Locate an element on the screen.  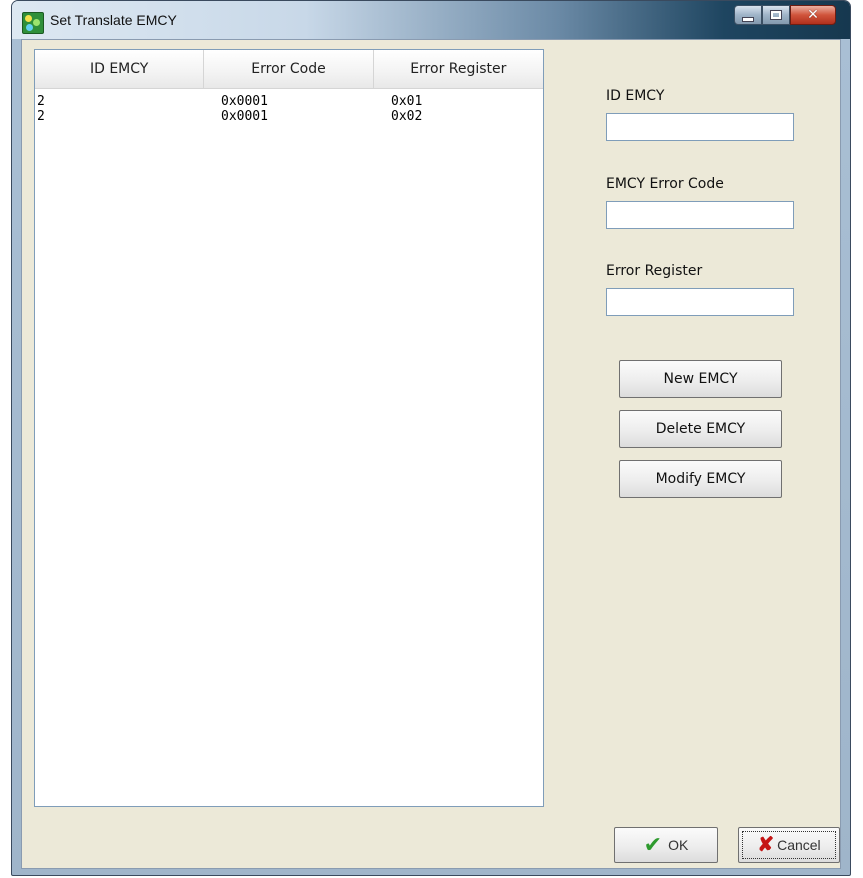
ok-button: ✔ OK is located at coordinates (666, 845).